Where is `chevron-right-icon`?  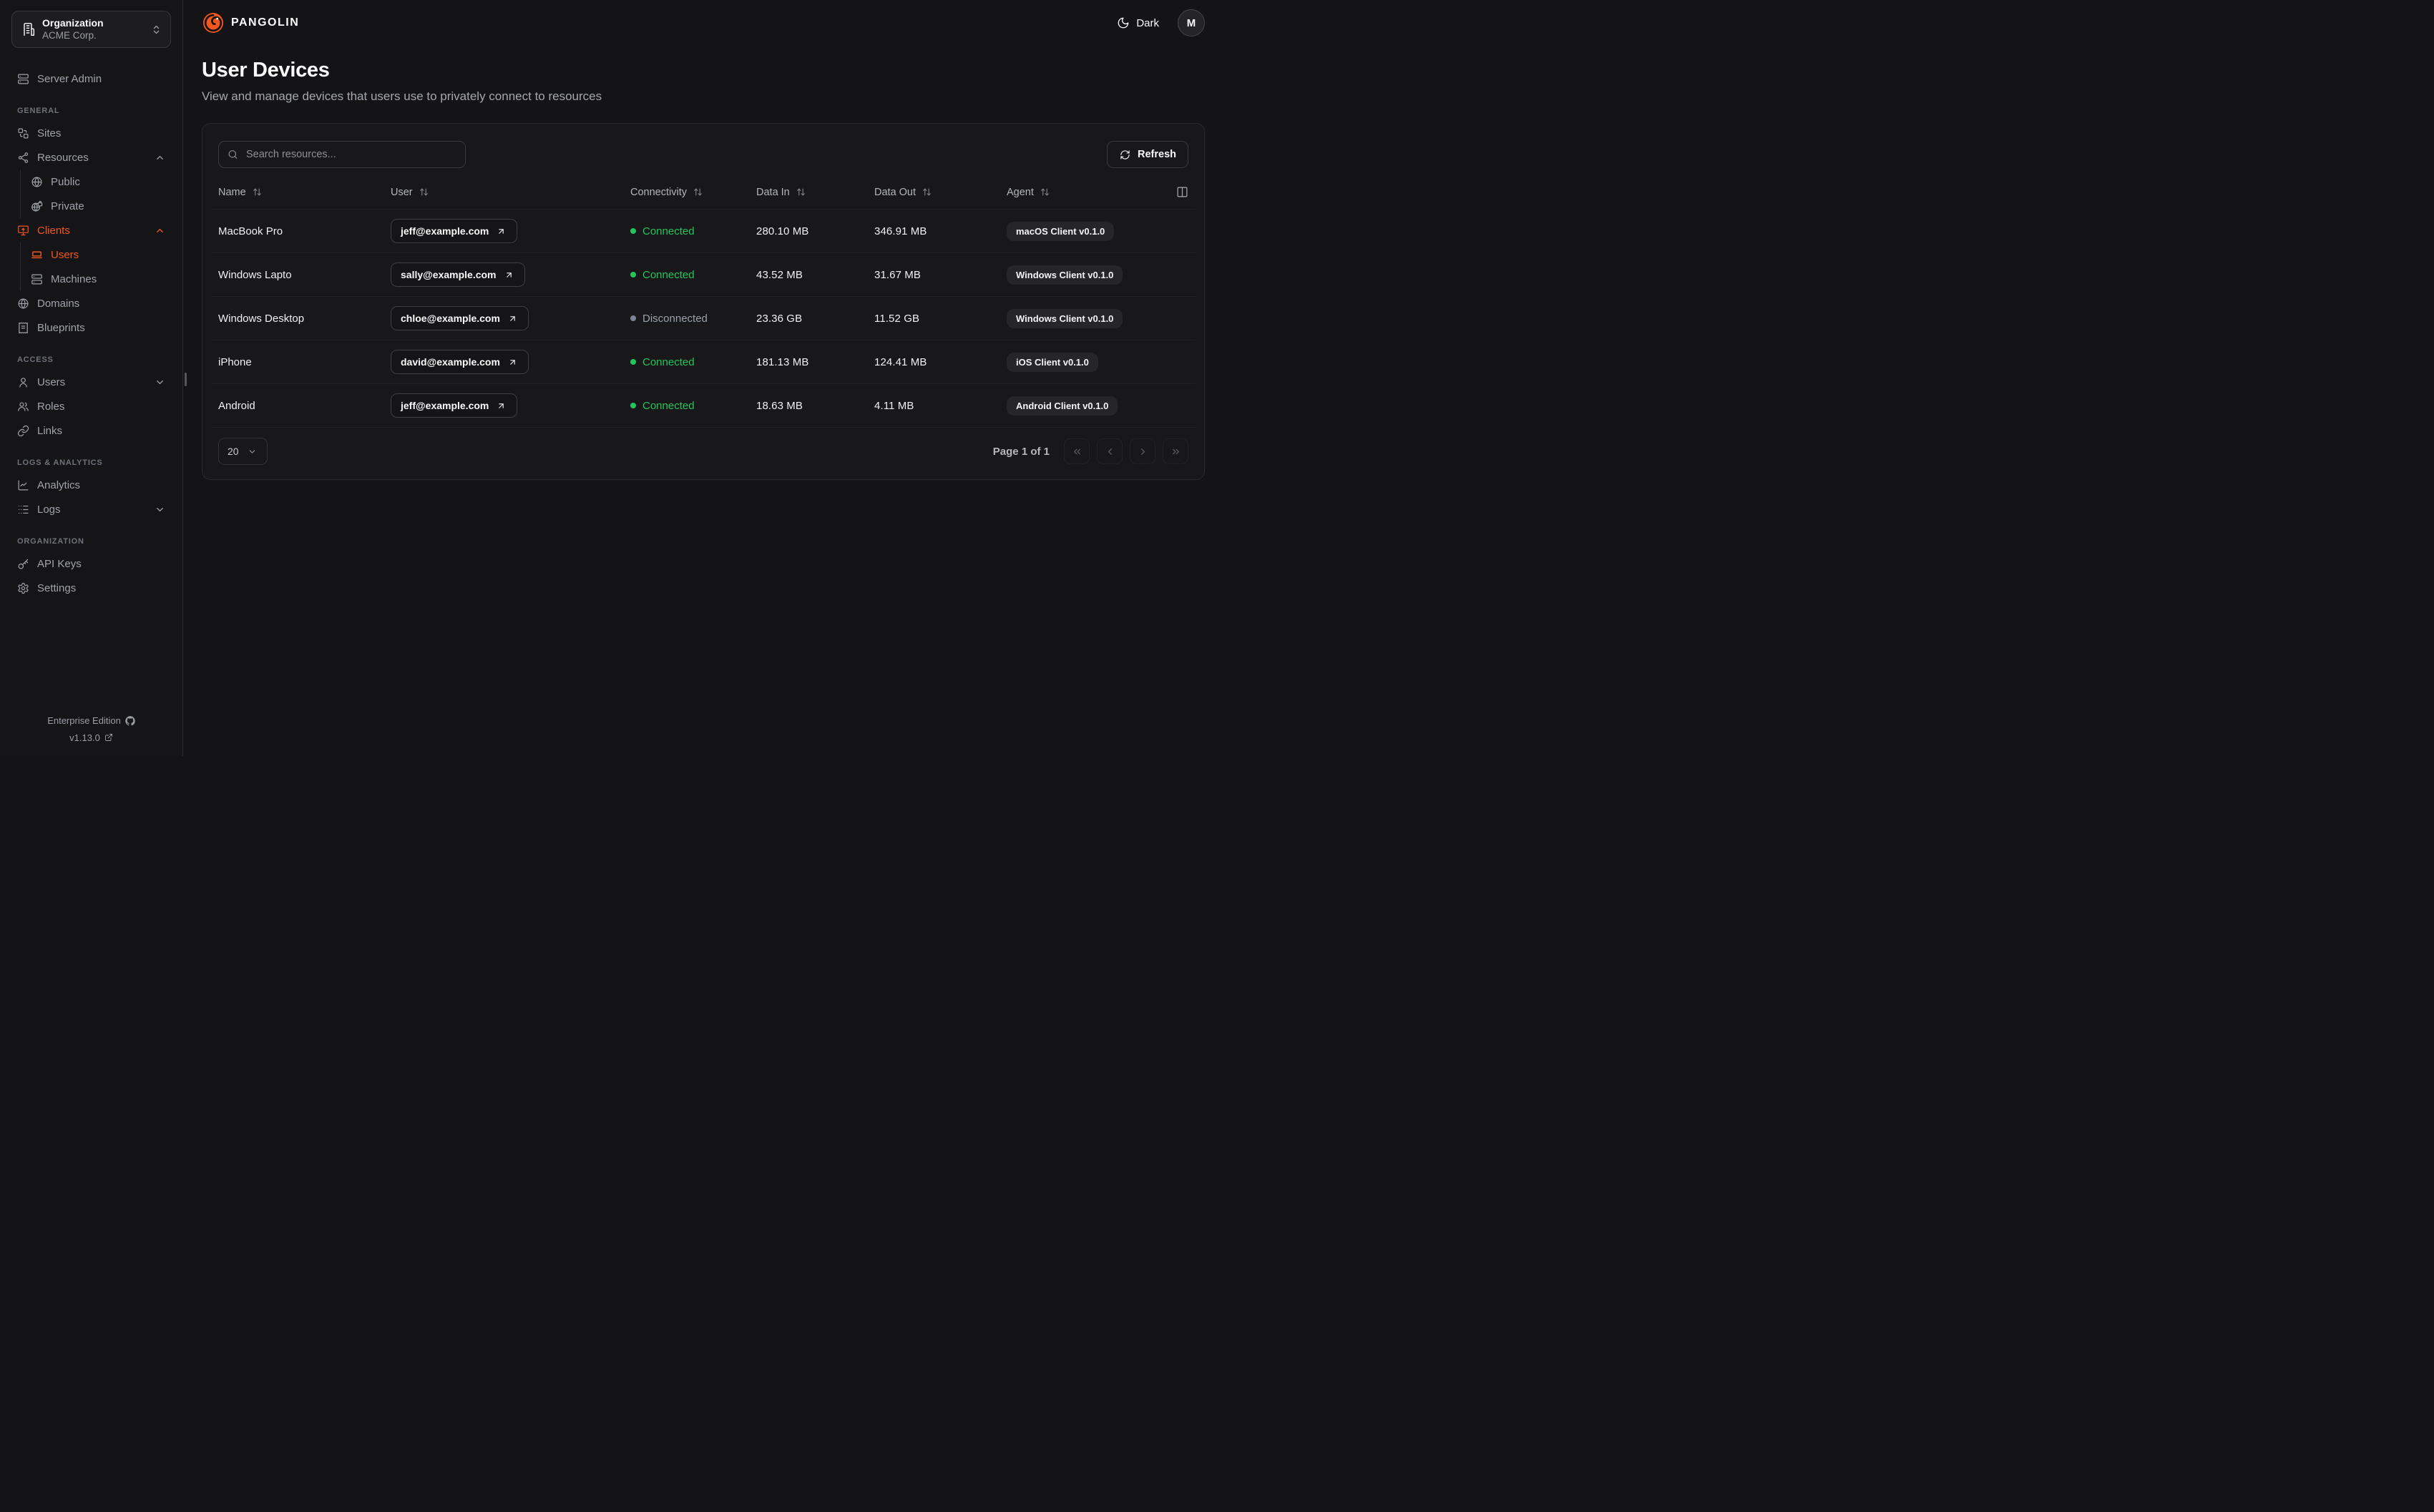
chevron-right-icon is located at coordinates (1142, 451).